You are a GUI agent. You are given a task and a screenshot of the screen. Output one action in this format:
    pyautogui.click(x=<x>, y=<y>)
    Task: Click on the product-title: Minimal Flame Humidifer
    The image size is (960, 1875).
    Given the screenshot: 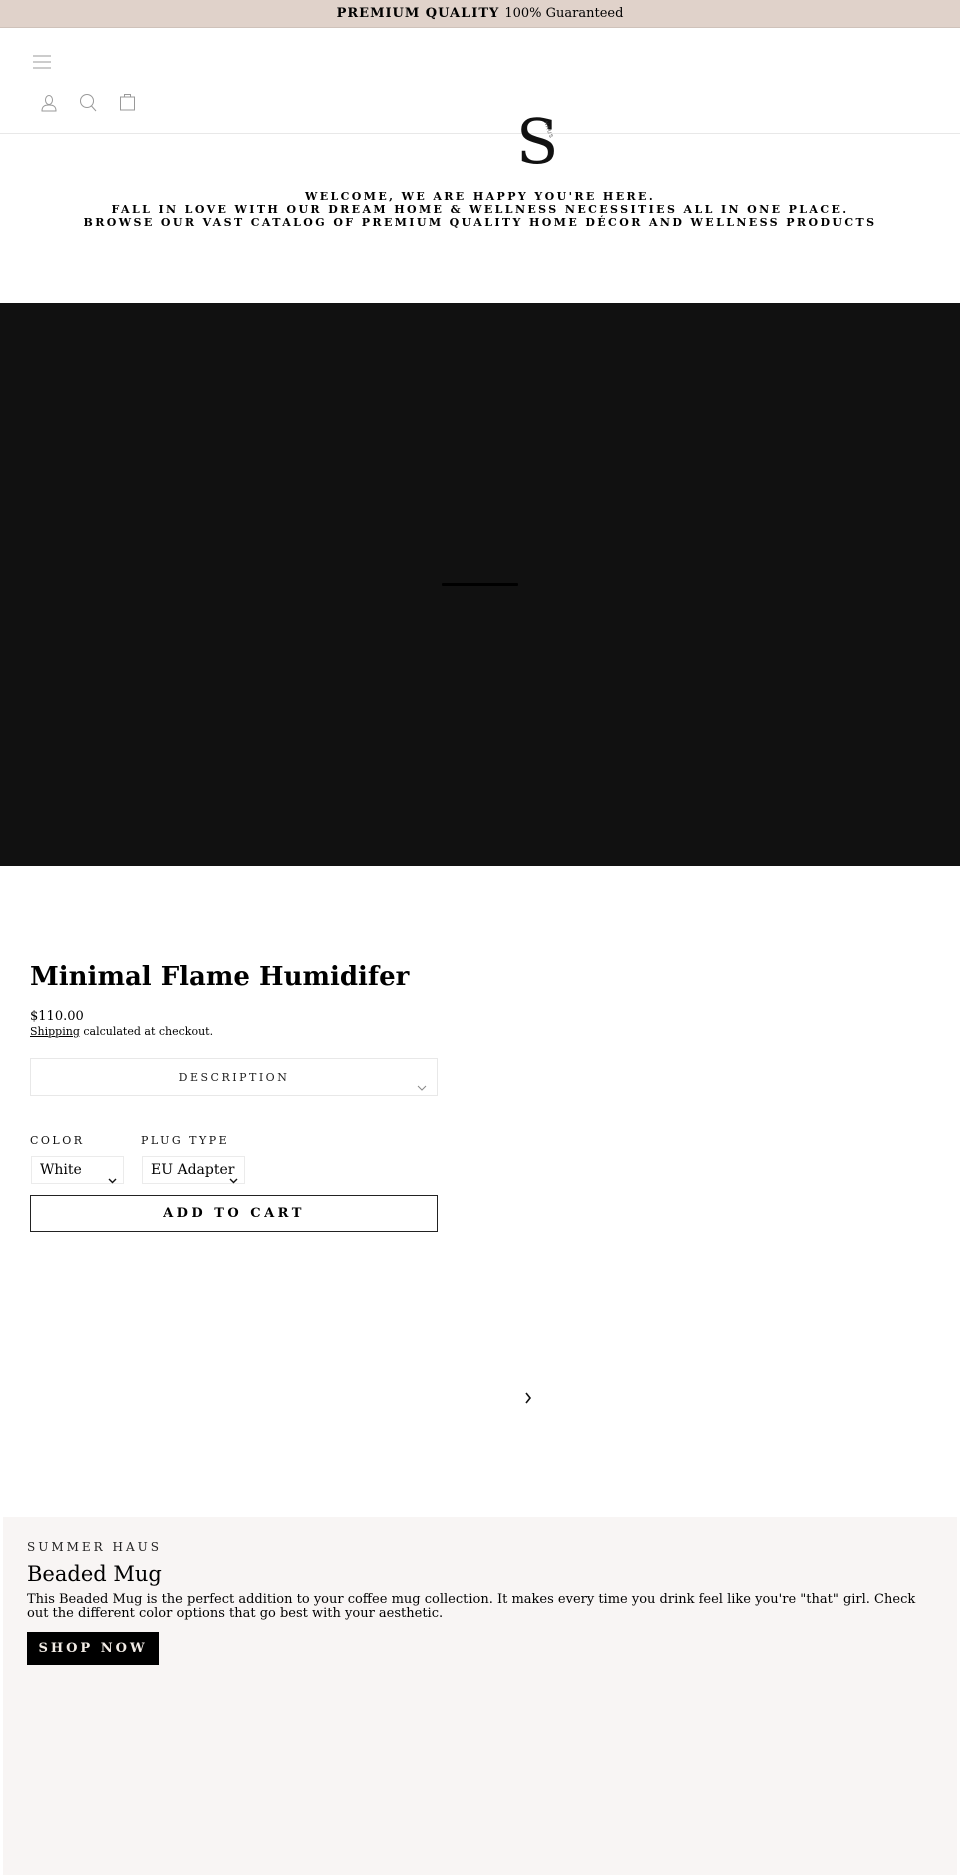 What is the action you would take?
    pyautogui.click(x=220, y=977)
    